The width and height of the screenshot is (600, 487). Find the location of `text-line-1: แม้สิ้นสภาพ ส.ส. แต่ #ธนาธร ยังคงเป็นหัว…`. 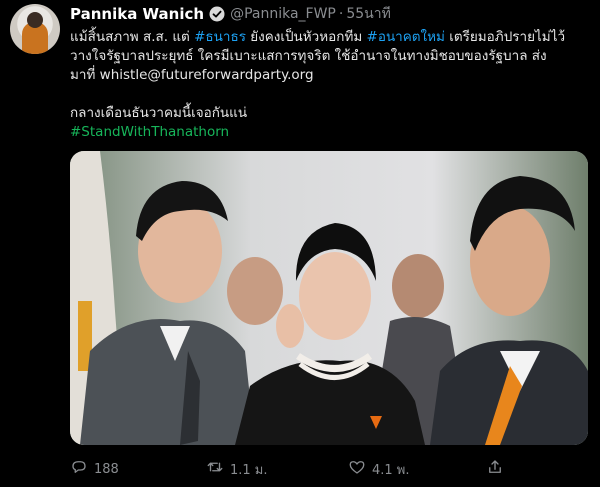

text-line-1: แม้สิ้นสภาพ ส.ส. แต่ #ธนาธร ยังคงเป็นหัว… is located at coordinates (330, 37).